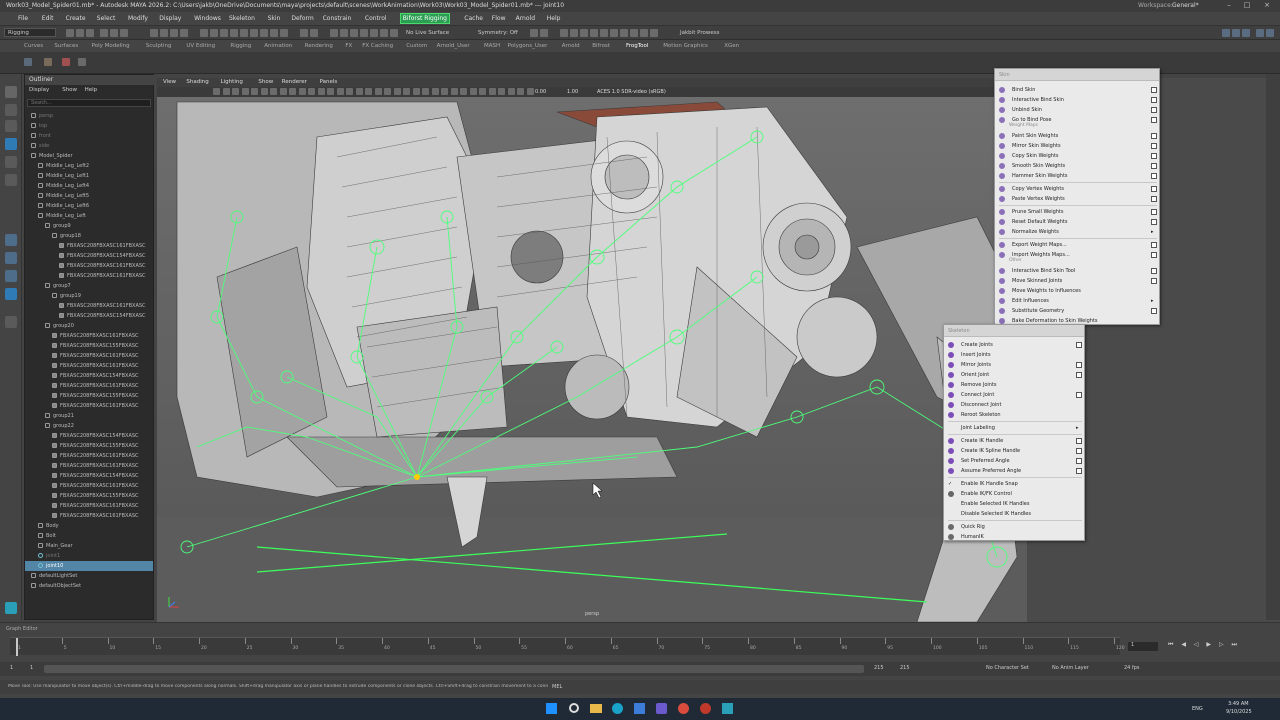 The height and width of the screenshot is (720, 1280). What do you see at coordinates (33, 46) in the screenshot?
I see `shelf-tab-curves: Curves` at bounding box center [33, 46].